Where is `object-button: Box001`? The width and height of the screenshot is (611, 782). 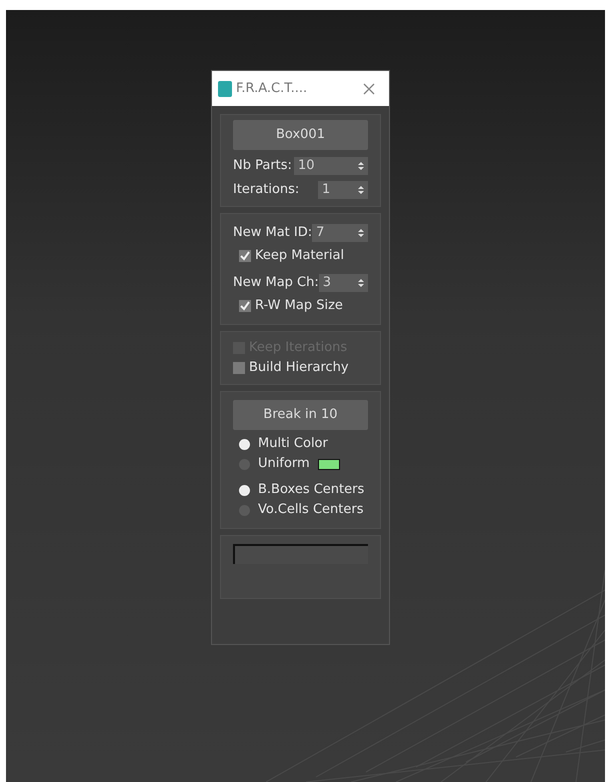 object-button: Box001 is located at coordinates (300, 135).